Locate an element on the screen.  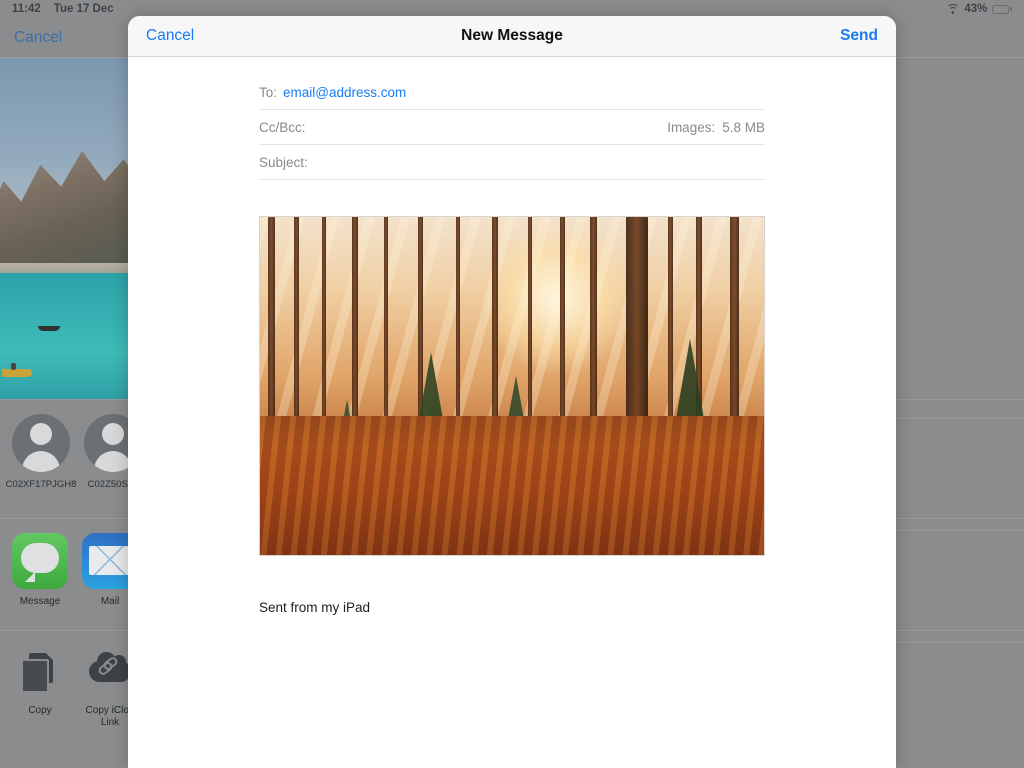
to-field-row: To: email@address.com is located at coordinates (512, 92).